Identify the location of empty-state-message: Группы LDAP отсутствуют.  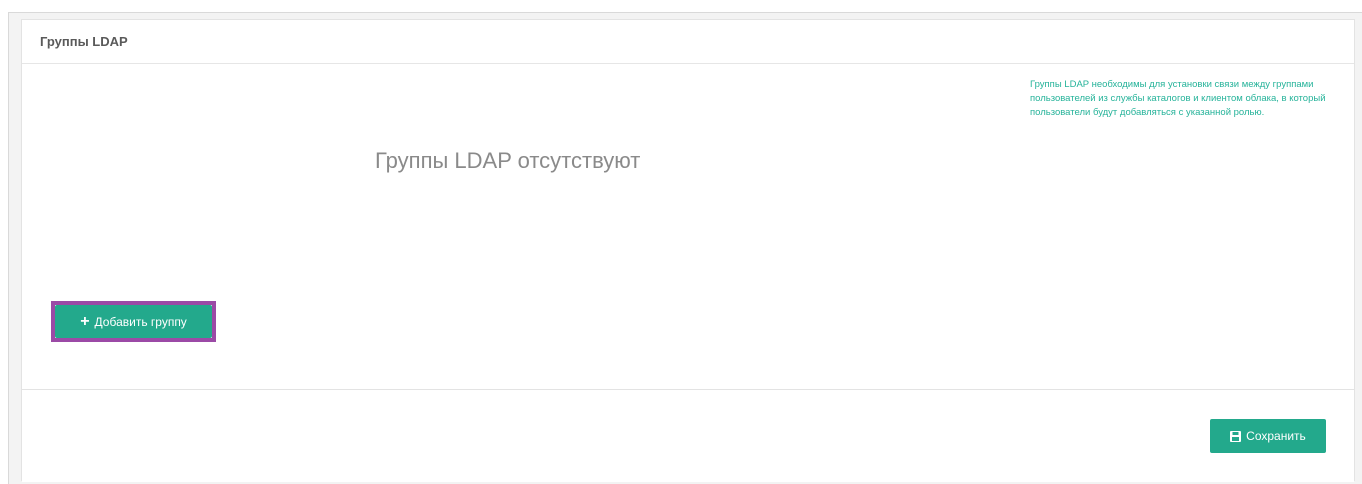
(508, 160).